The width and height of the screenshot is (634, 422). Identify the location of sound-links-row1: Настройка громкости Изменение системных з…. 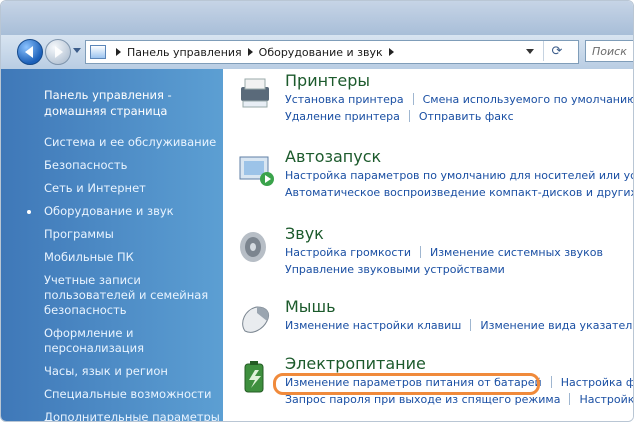
(444, 252).